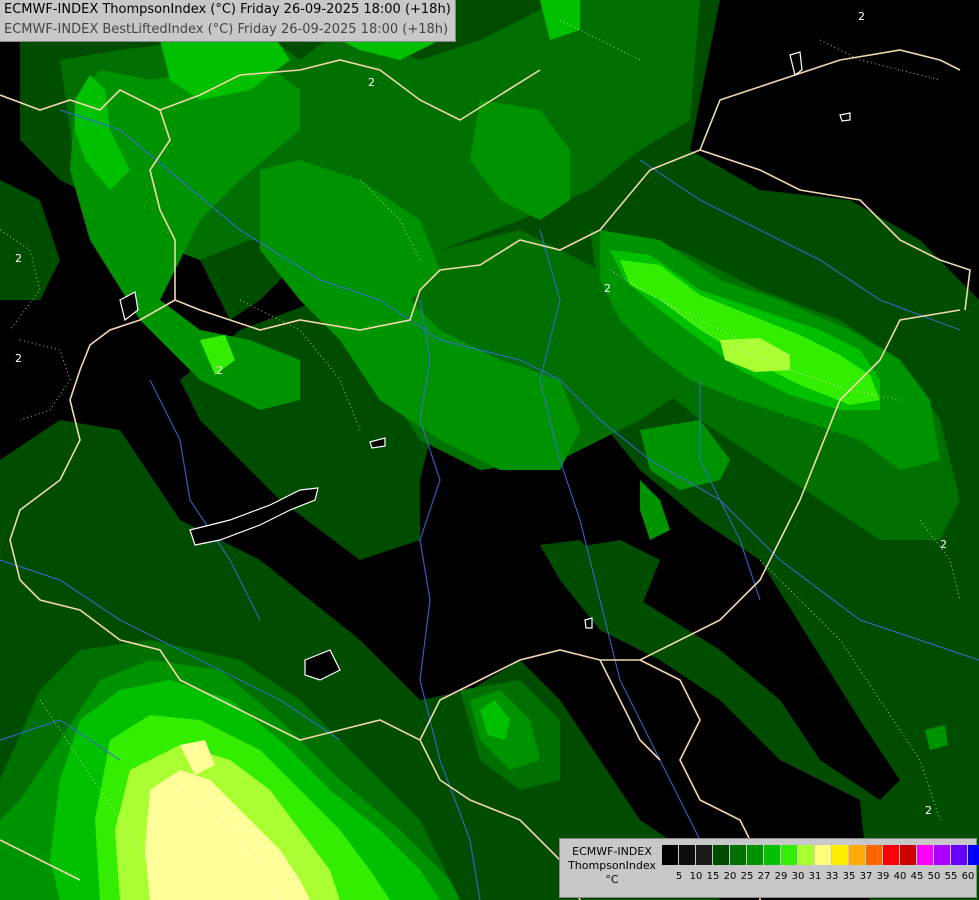 Image resolution: width=979 pixels, height=900 pixels. What do you see at coordinates (764, 876) in the screenshot?
I see `legend-tick-label: 27` at bounding box center [764, 876].